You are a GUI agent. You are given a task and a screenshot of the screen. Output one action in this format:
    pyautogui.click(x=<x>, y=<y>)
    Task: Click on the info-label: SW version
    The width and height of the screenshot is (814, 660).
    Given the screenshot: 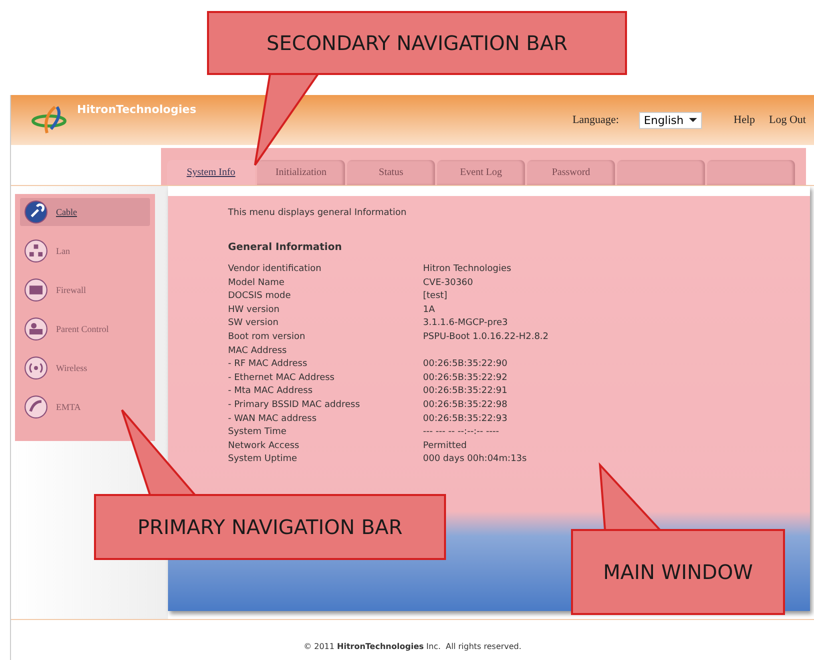 What is the action you would take?
    pyautogui.click(x=254, y=323)
    